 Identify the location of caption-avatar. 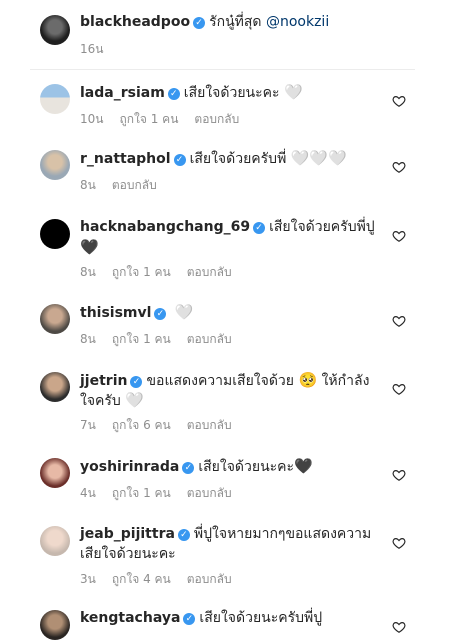
(55, 30).